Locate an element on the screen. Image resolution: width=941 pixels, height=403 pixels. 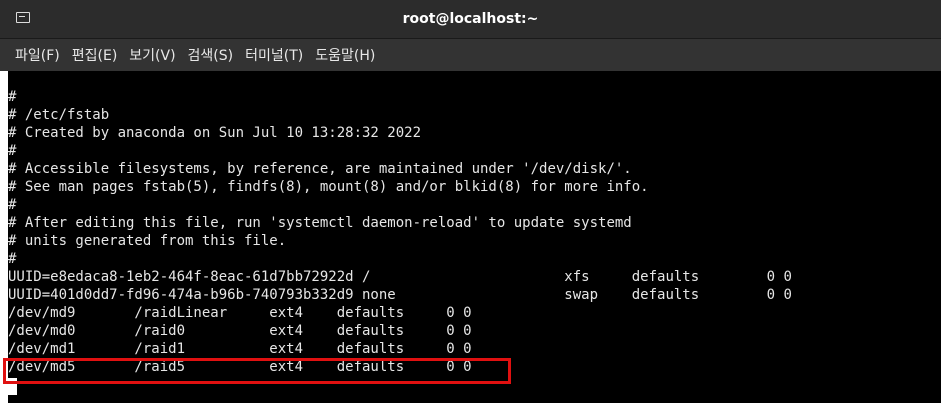
menu-view: 보기(V) is located at coordinates (152, 55).